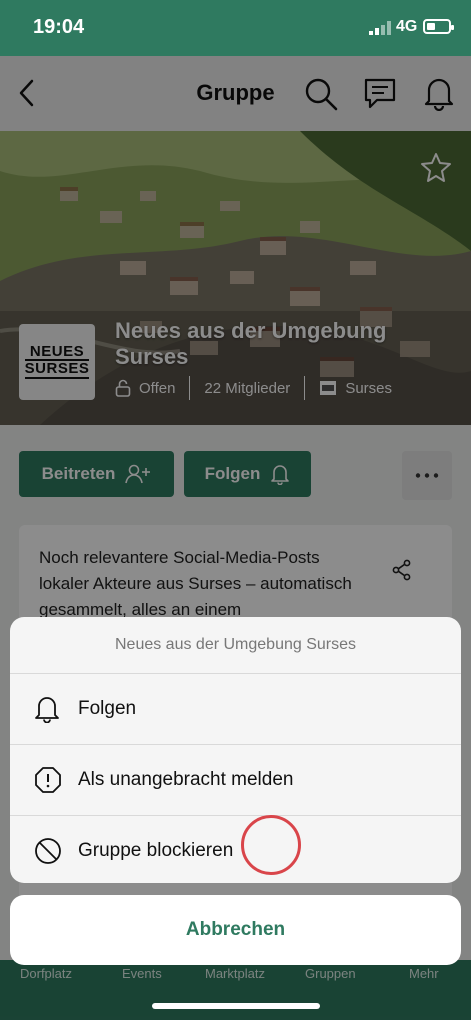 The width and height of the screenshot is (471, 1020). What do you see at coordinates (186, 779) in the screenshot?
I see `action-report-label: Als unangebracht melden` at bounding box center [186, 779].